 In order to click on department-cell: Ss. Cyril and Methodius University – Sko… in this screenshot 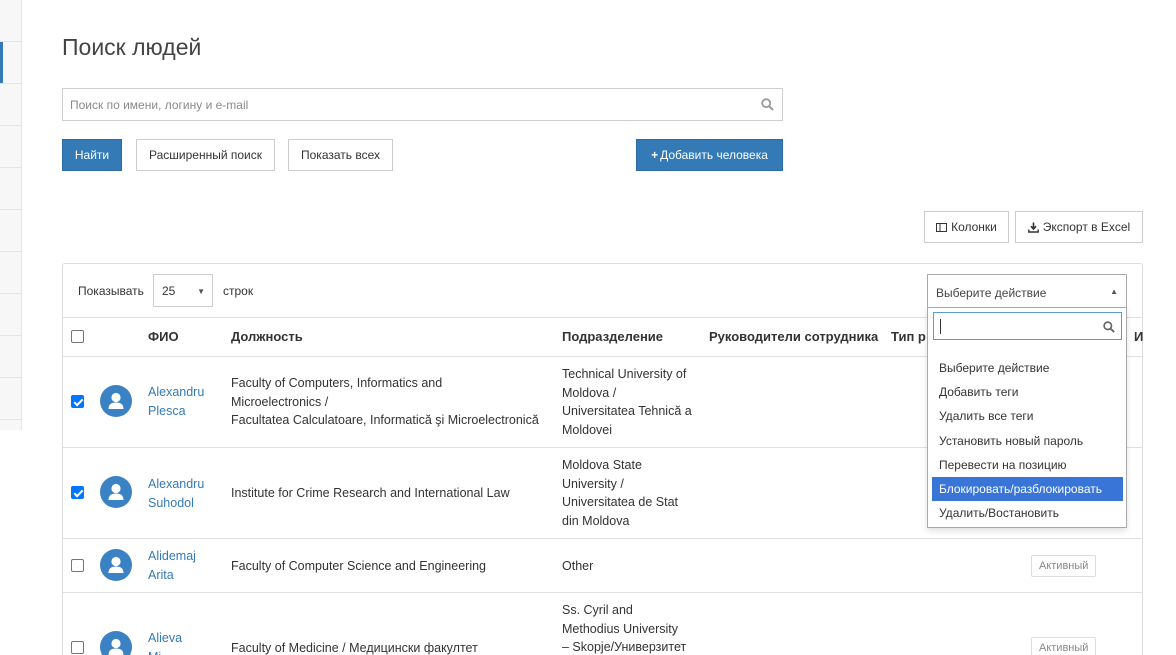, I will do `click(624, 628)`.